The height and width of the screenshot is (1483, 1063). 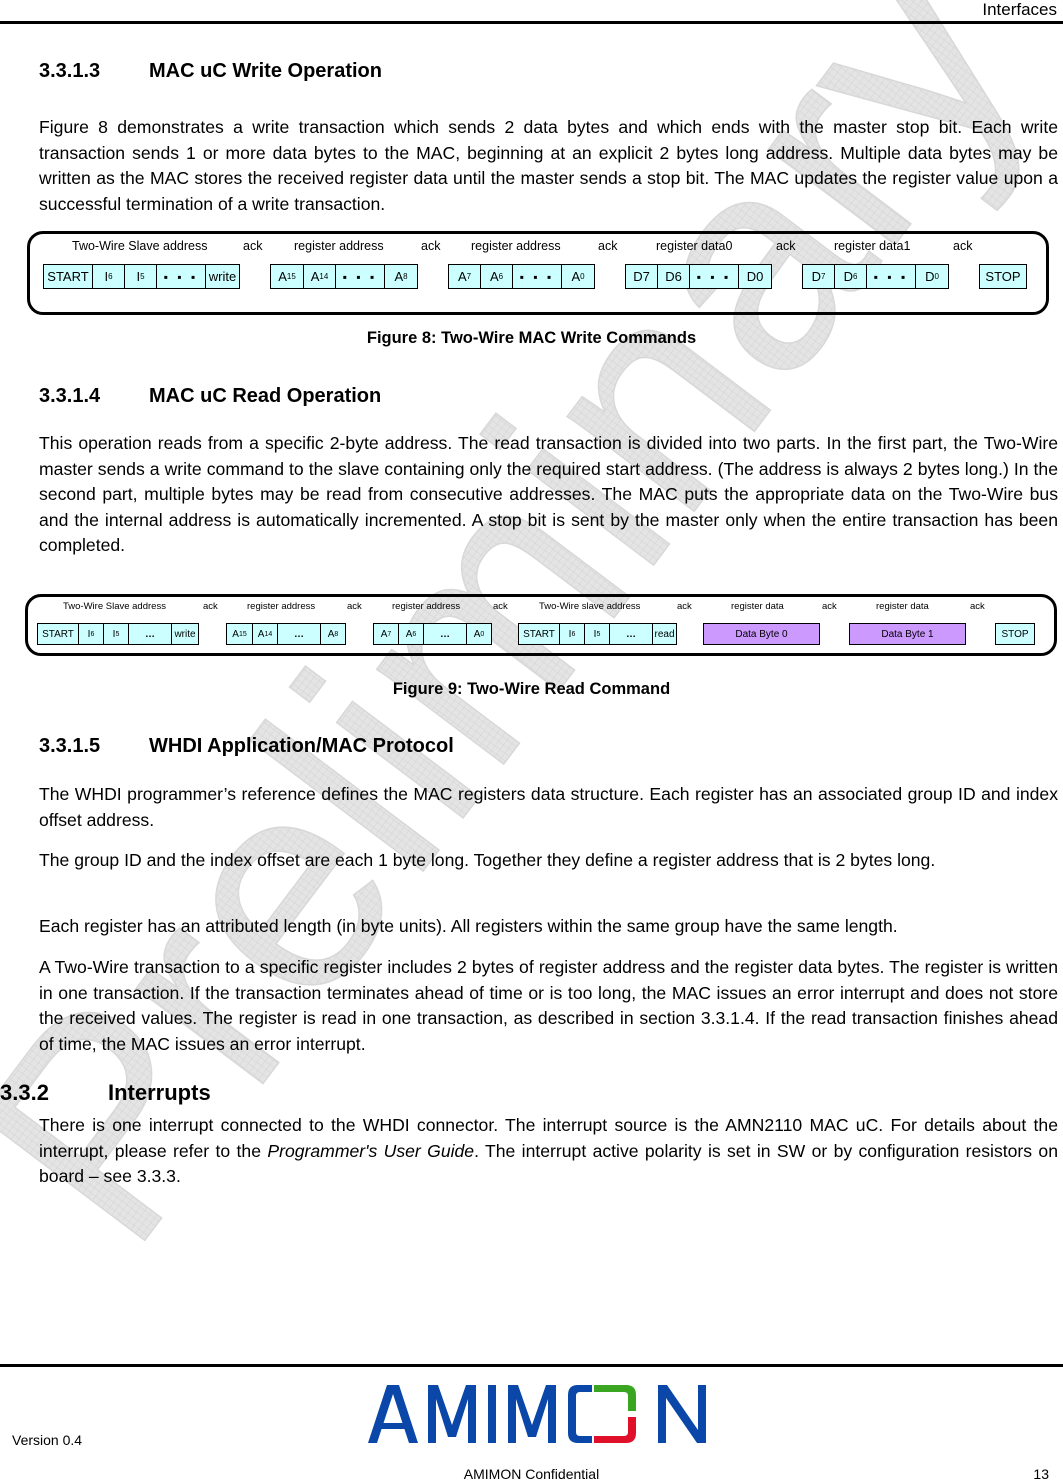 What do you see at coordinates (531, 1474) in the screenshot?
I see `confidential-label: AMIMON Confidential` at bounding box center [531, 1474].